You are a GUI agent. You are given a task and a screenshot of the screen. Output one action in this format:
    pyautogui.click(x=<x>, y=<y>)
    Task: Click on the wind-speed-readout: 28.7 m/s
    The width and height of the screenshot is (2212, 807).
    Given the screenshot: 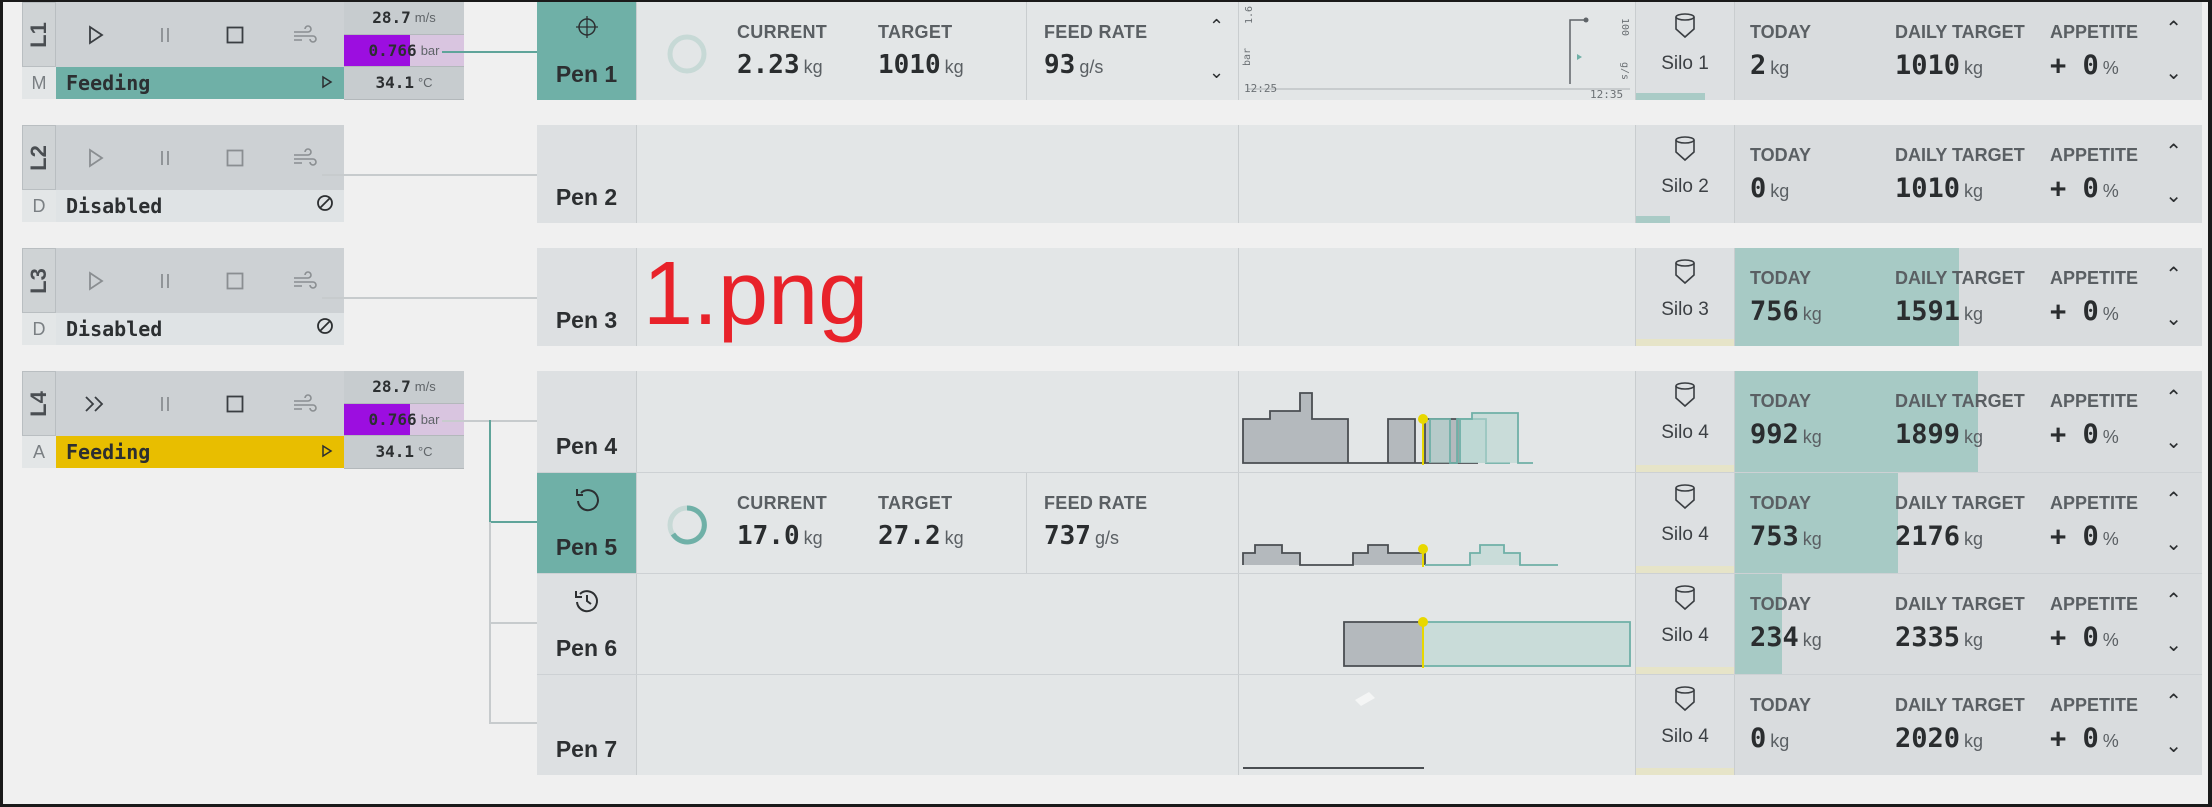 What is the action you would take?
    pyautogui.click(x=404, y=18)
    